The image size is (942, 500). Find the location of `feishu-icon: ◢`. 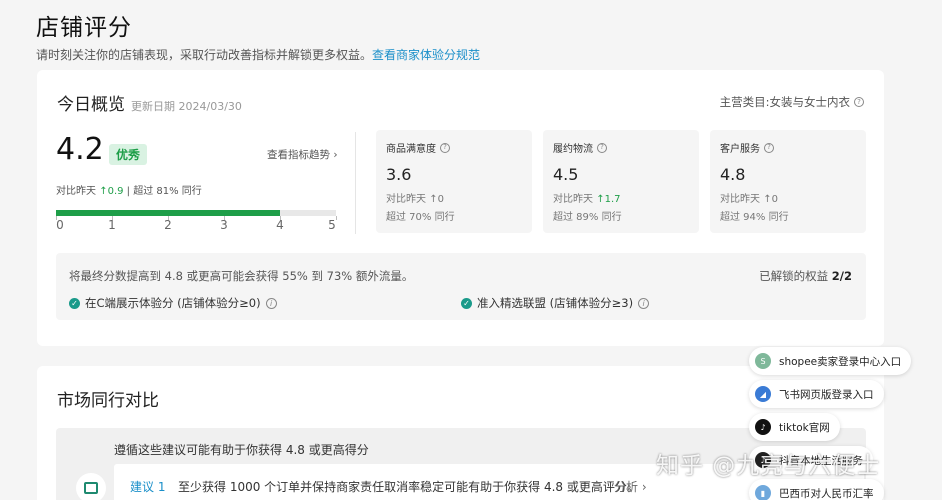

feishu-icon: ◢ is located at coordinates (763, 394).